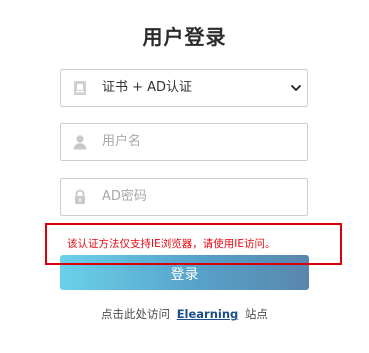  Describe the element at coordinates (80, 88) in the screenshot. I see `id-card-icon` at that location.